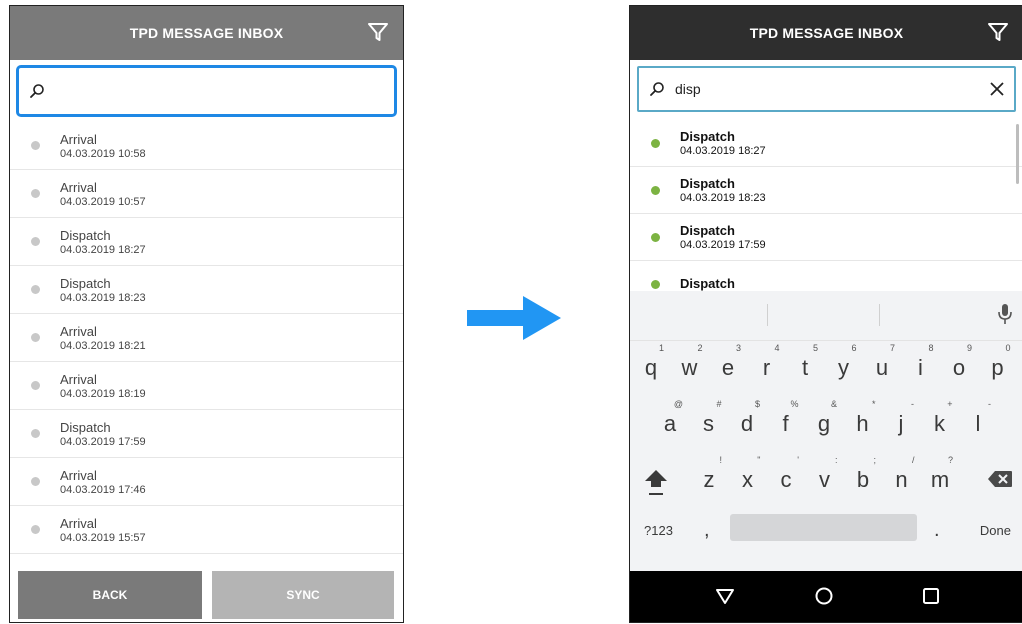  Describe the element at coordinates (844, 363) in the screenshot. I see `key-y: 6y` at that location.